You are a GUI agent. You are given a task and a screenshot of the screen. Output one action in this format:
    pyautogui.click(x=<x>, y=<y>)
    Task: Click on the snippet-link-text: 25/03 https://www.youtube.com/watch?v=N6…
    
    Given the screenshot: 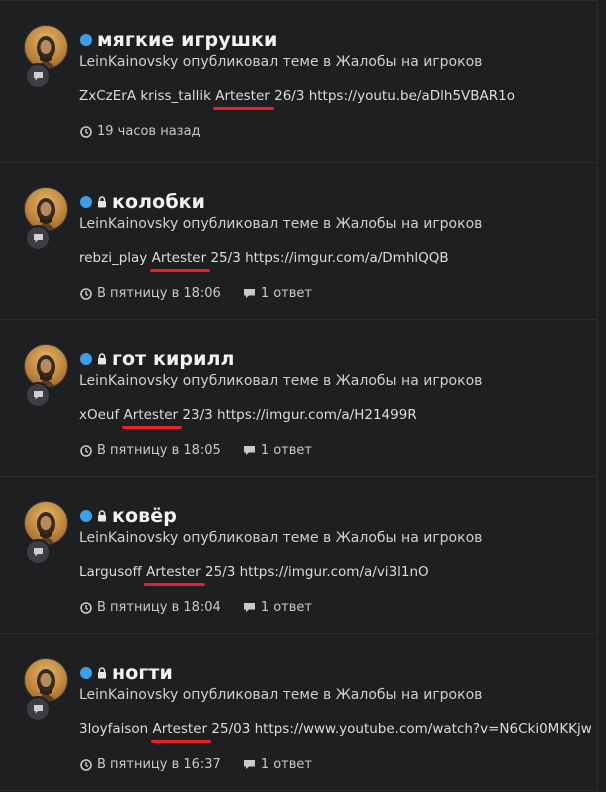 What is the action you would take?
    pyautogui.click(x=399, y=729)
    